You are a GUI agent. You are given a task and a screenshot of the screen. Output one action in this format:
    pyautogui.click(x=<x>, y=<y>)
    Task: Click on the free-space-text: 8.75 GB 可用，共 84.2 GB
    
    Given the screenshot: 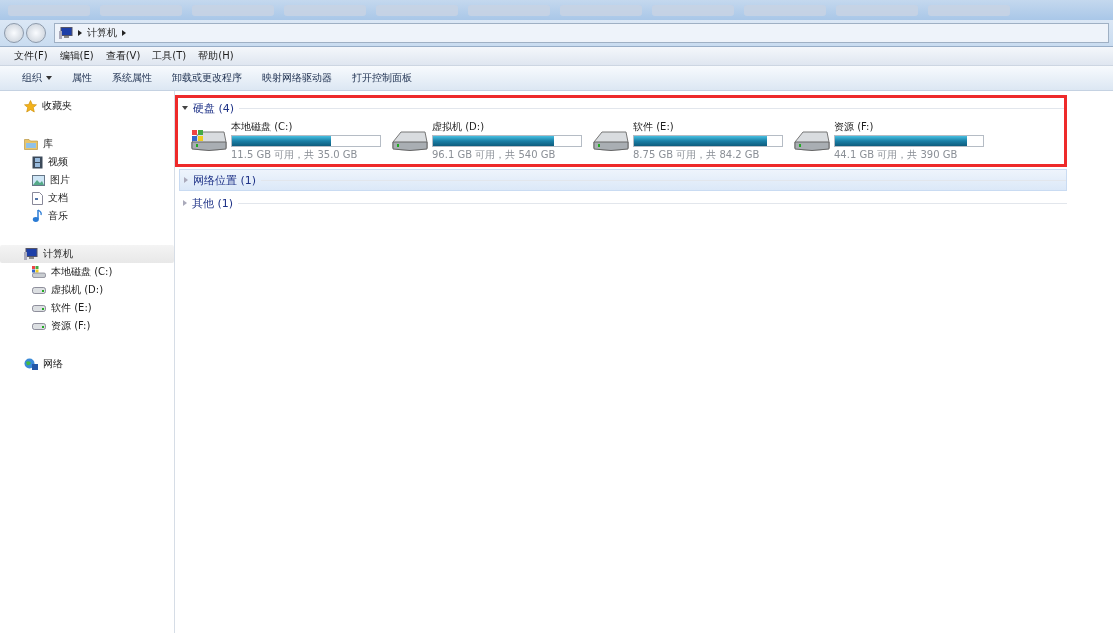 What is the action you would take?
    pyautogui.click(x=697, y=155)
    